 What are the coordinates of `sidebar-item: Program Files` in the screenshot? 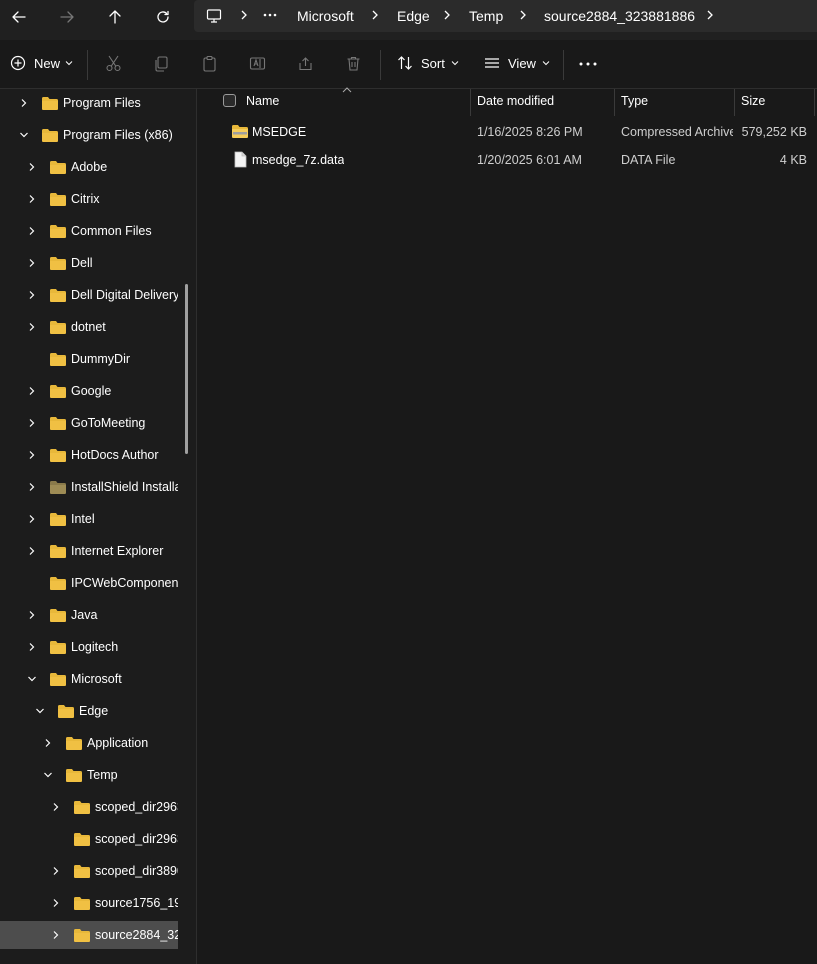 It's located at (89, 103).